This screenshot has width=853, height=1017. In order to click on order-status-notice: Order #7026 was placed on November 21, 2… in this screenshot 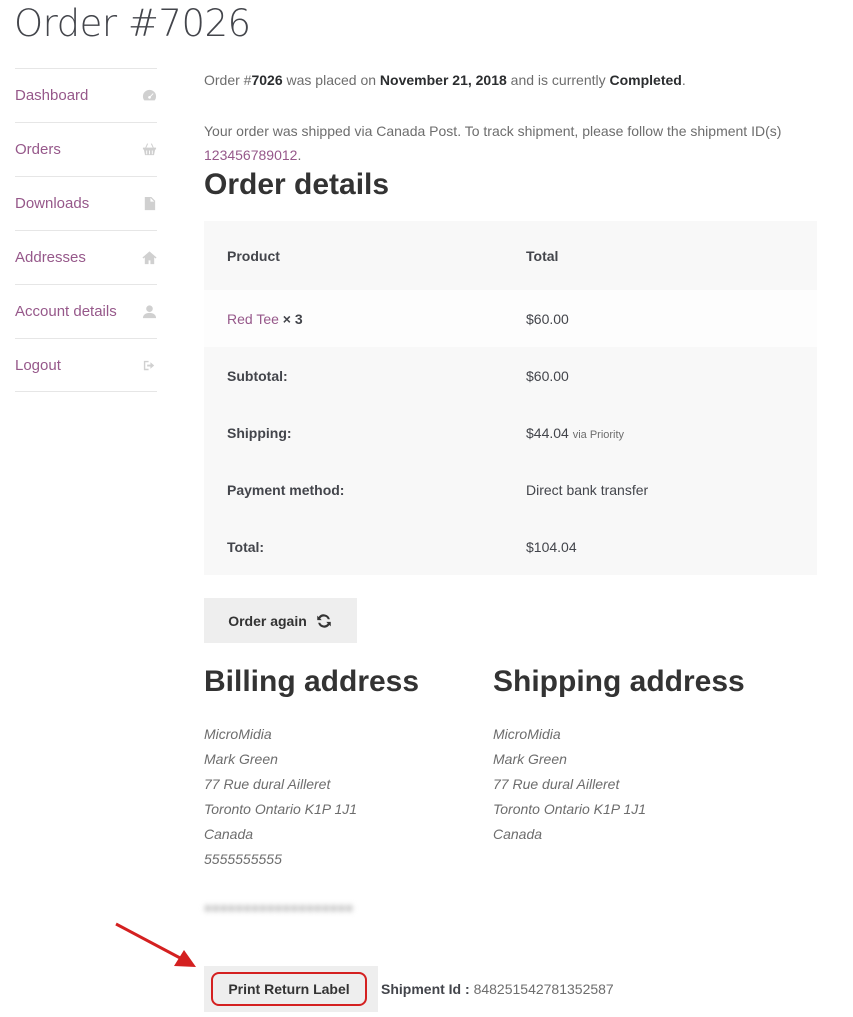, I will do `click(445, 80)`.